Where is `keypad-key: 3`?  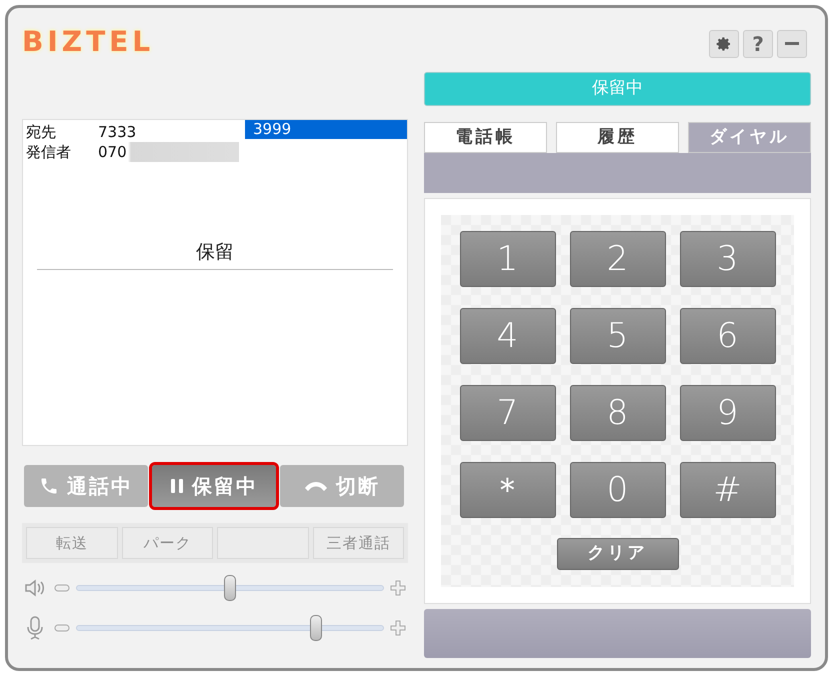
keypad-key: 3 is located at coordinates (728, 259).